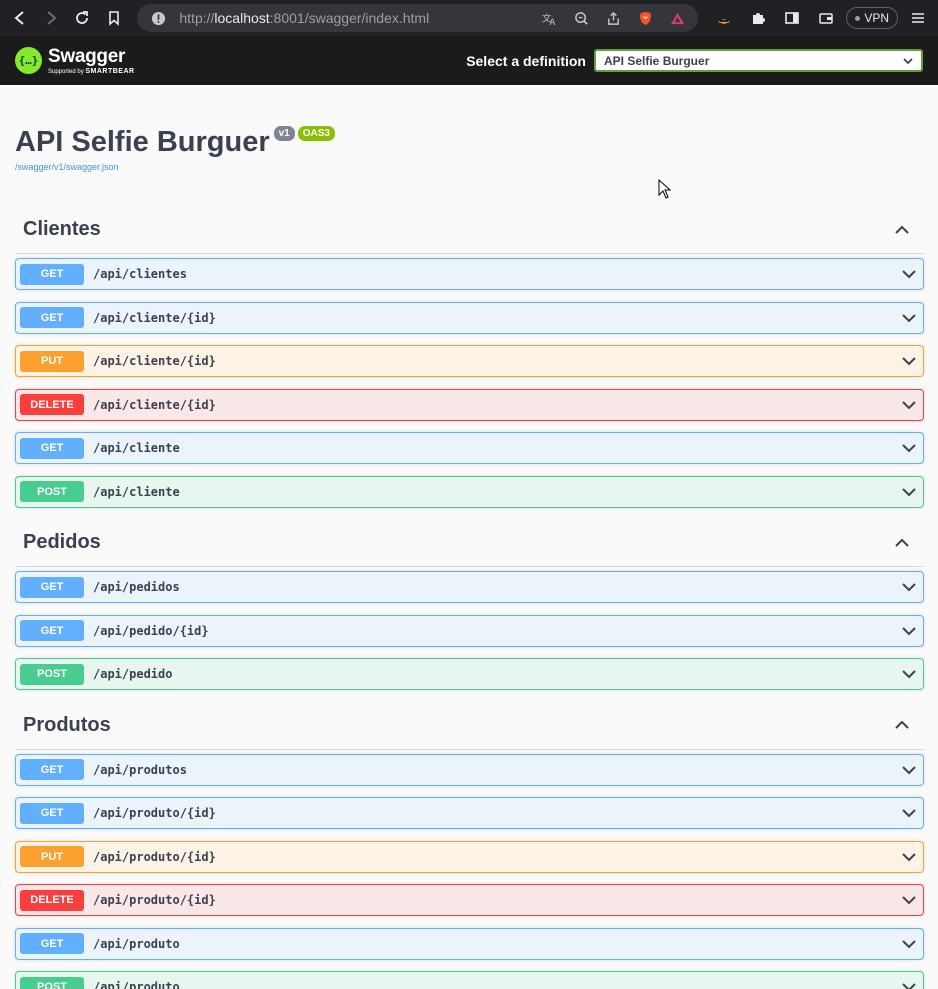  I want to click on bookmark-icon, so click(113, 18).